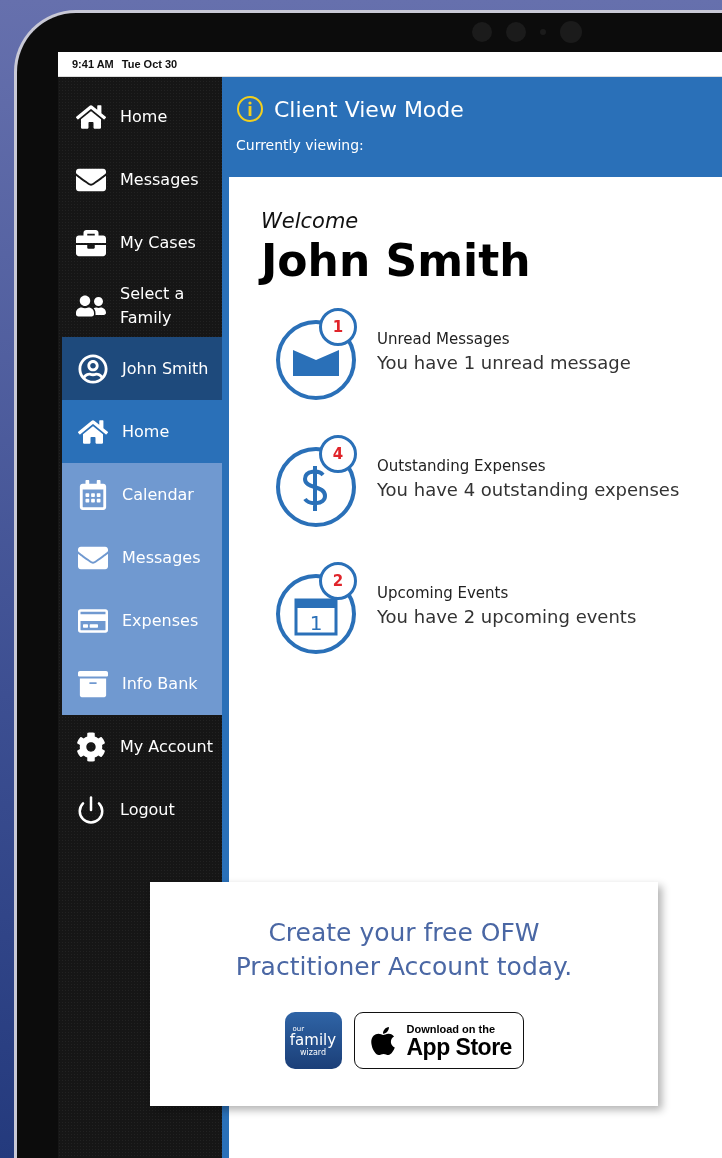 The height and width of the screenshot is (1158, 722). I want to click on logo-text: family, so click(313, 1040).